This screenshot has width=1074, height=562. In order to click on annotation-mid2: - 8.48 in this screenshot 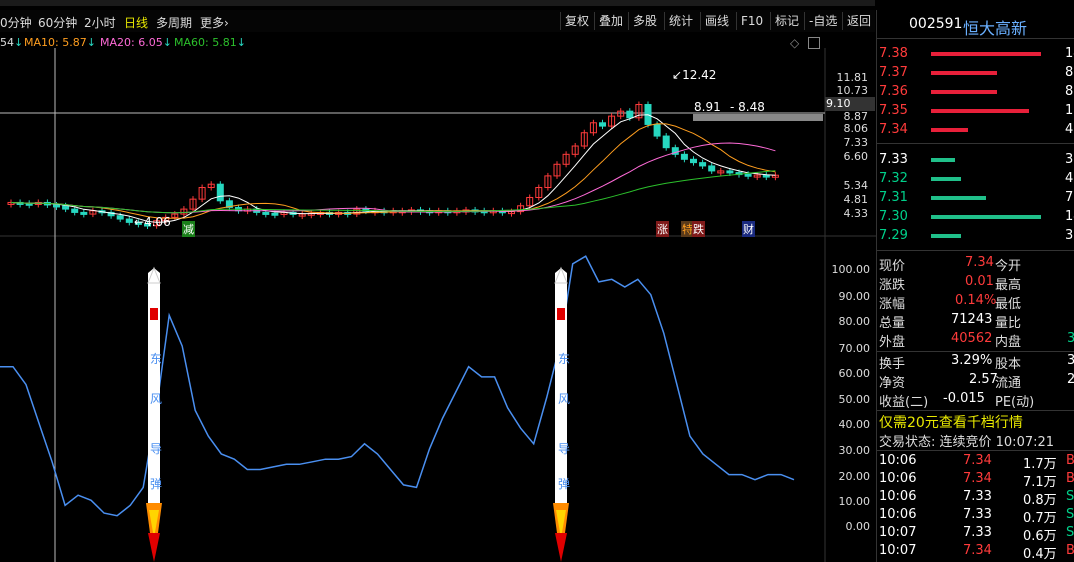, I will do `click(747, 107)`.